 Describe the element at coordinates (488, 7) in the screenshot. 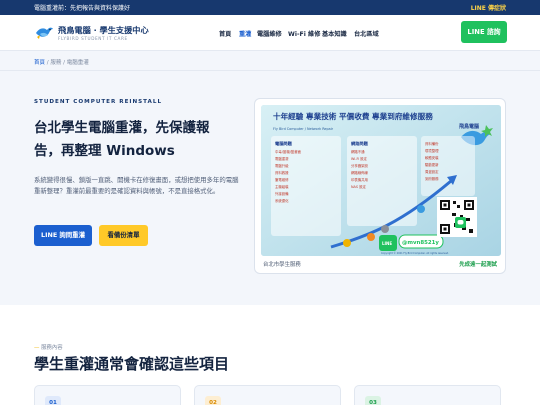

I see `line-symptom-link: LINE 傳症狀` at that location.